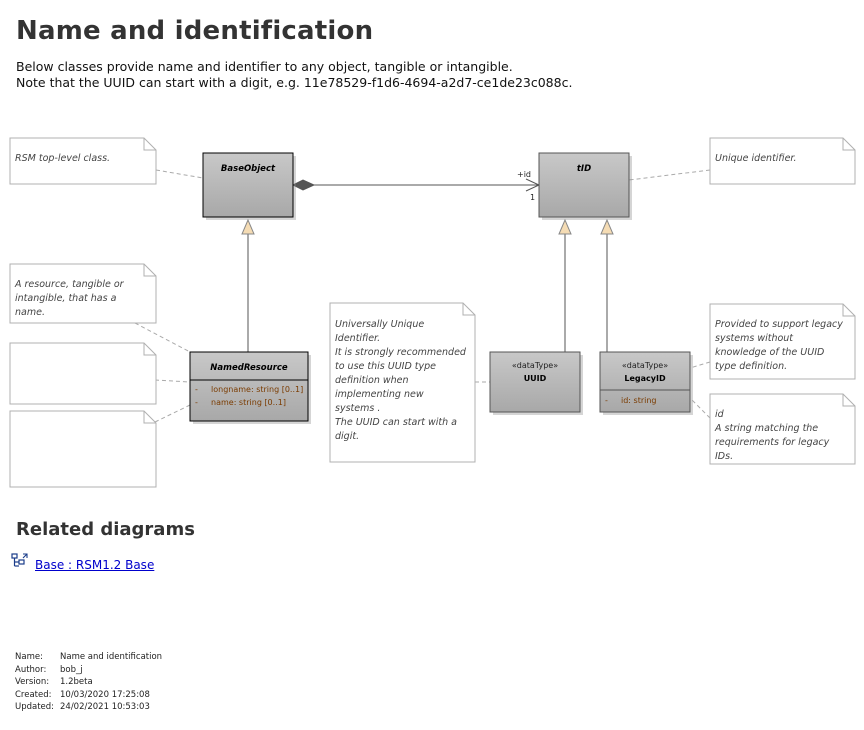  I want to click on note-link-blank2, so click(172, 413).